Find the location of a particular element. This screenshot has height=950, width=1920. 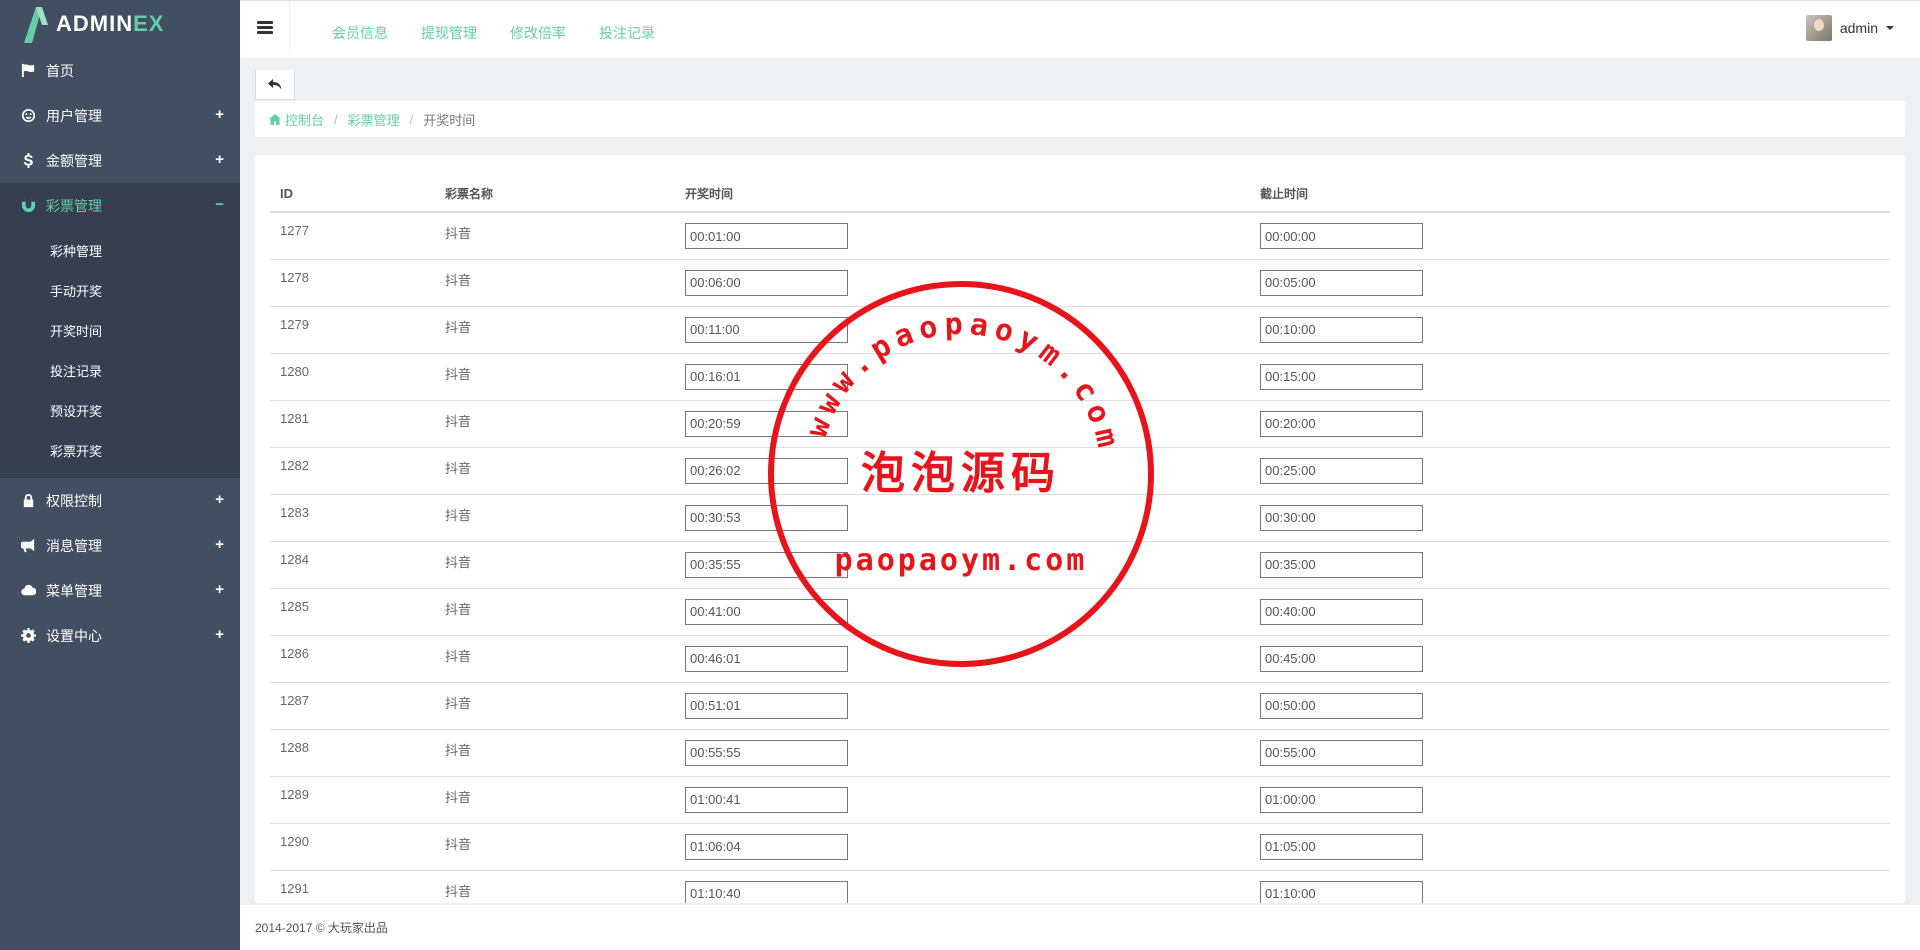

sidebar-item-settings: 设置中心 + is located at coordinates (120, 635).